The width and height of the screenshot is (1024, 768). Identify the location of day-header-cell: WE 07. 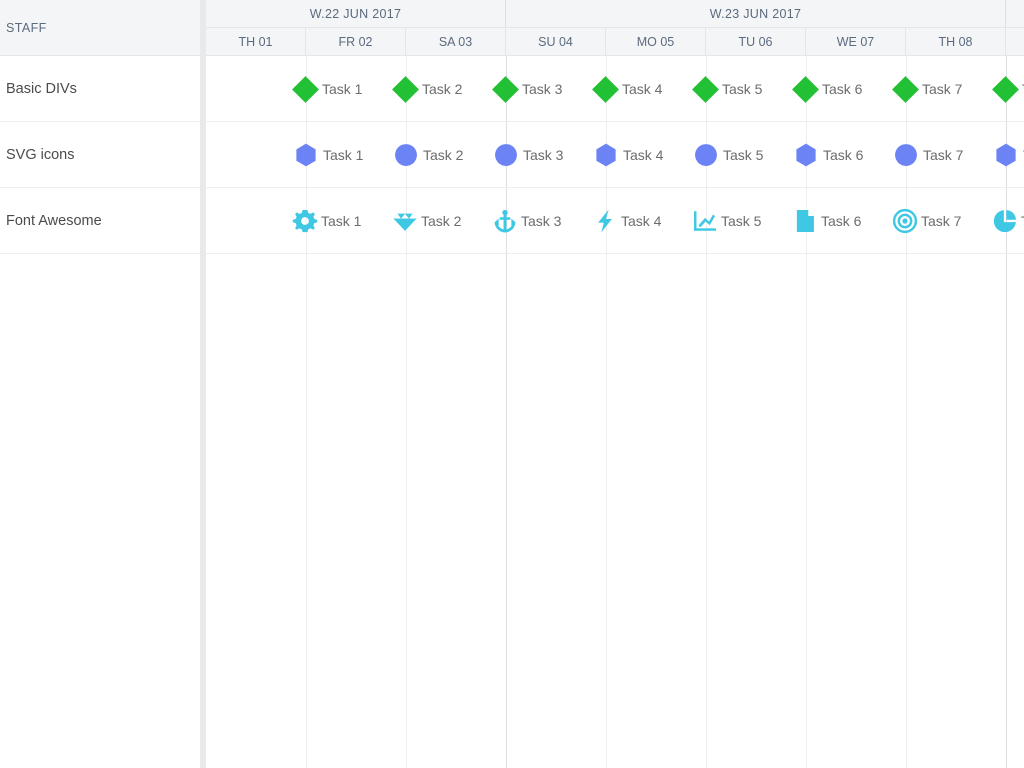
(856, 42).